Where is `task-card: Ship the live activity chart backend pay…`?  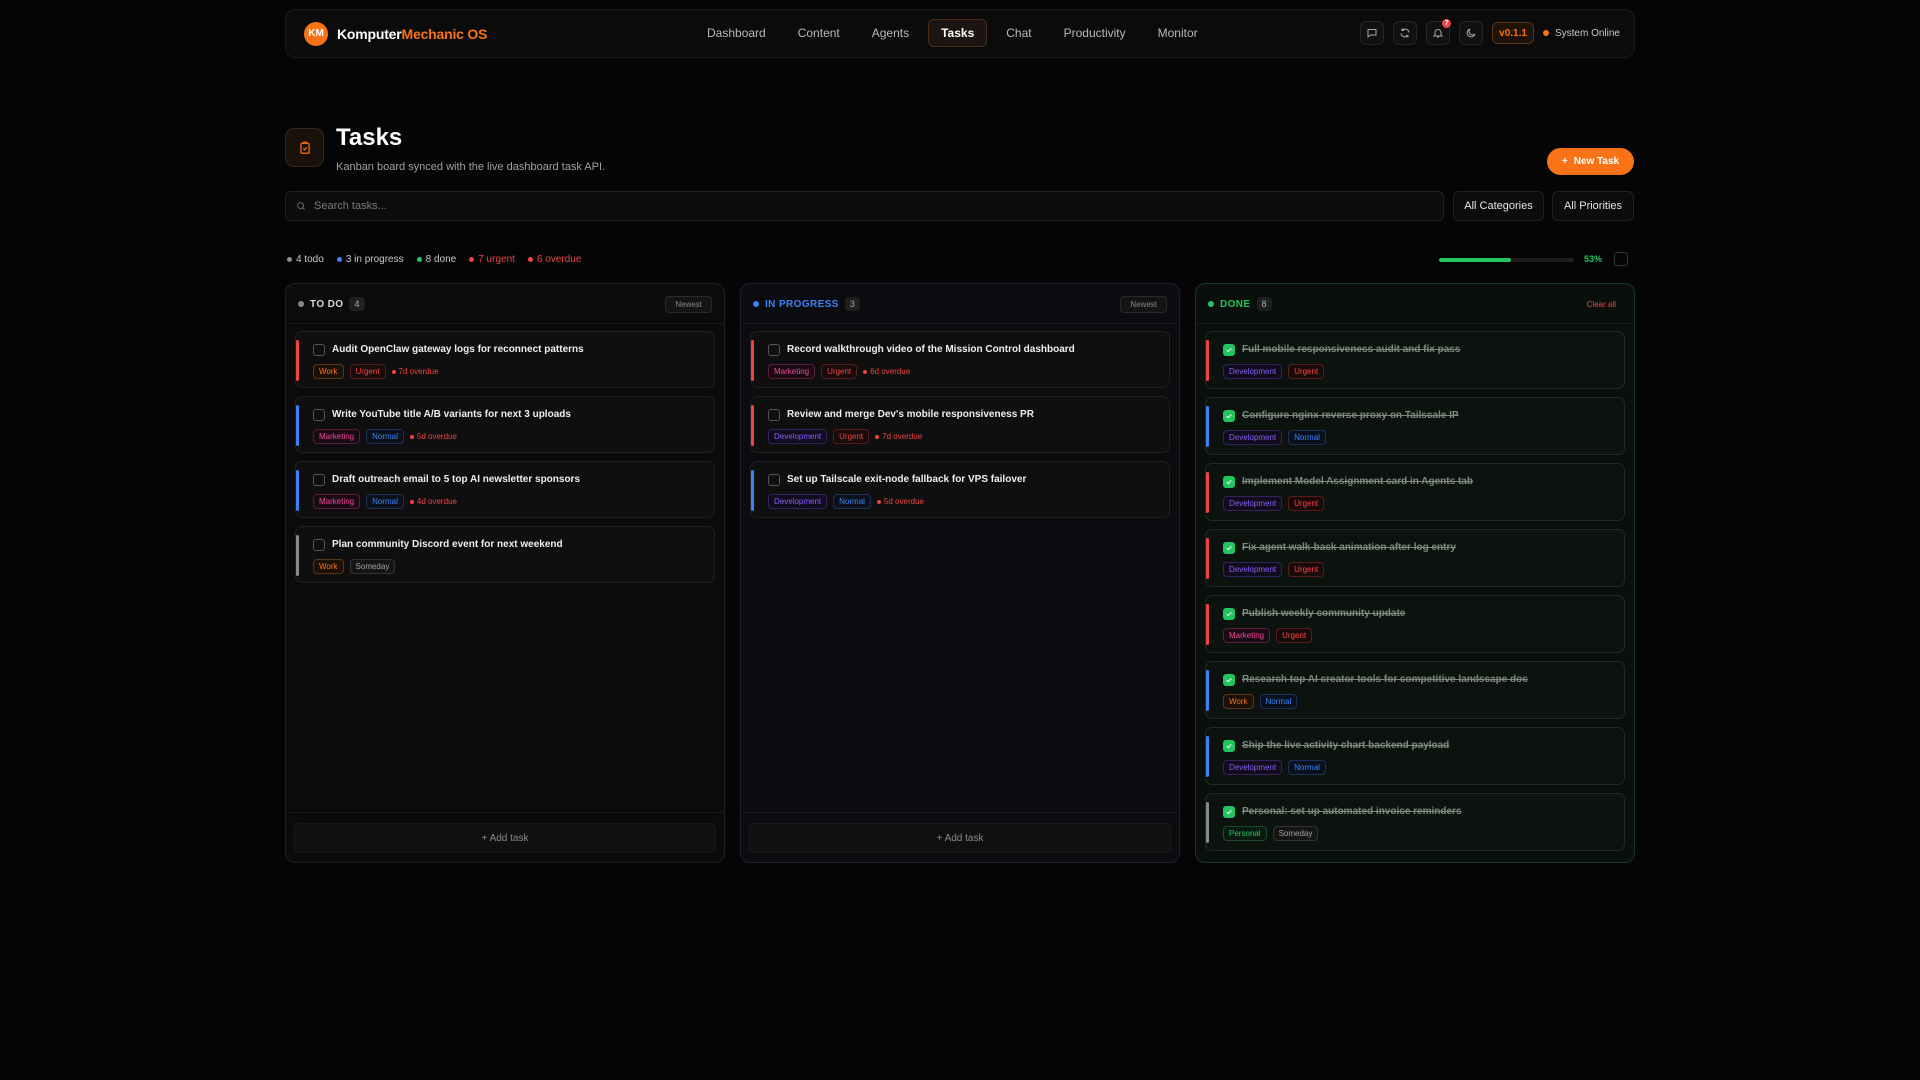
task-card: Ship the live activity chart backend pay… is located at coordinates (1415, 756).